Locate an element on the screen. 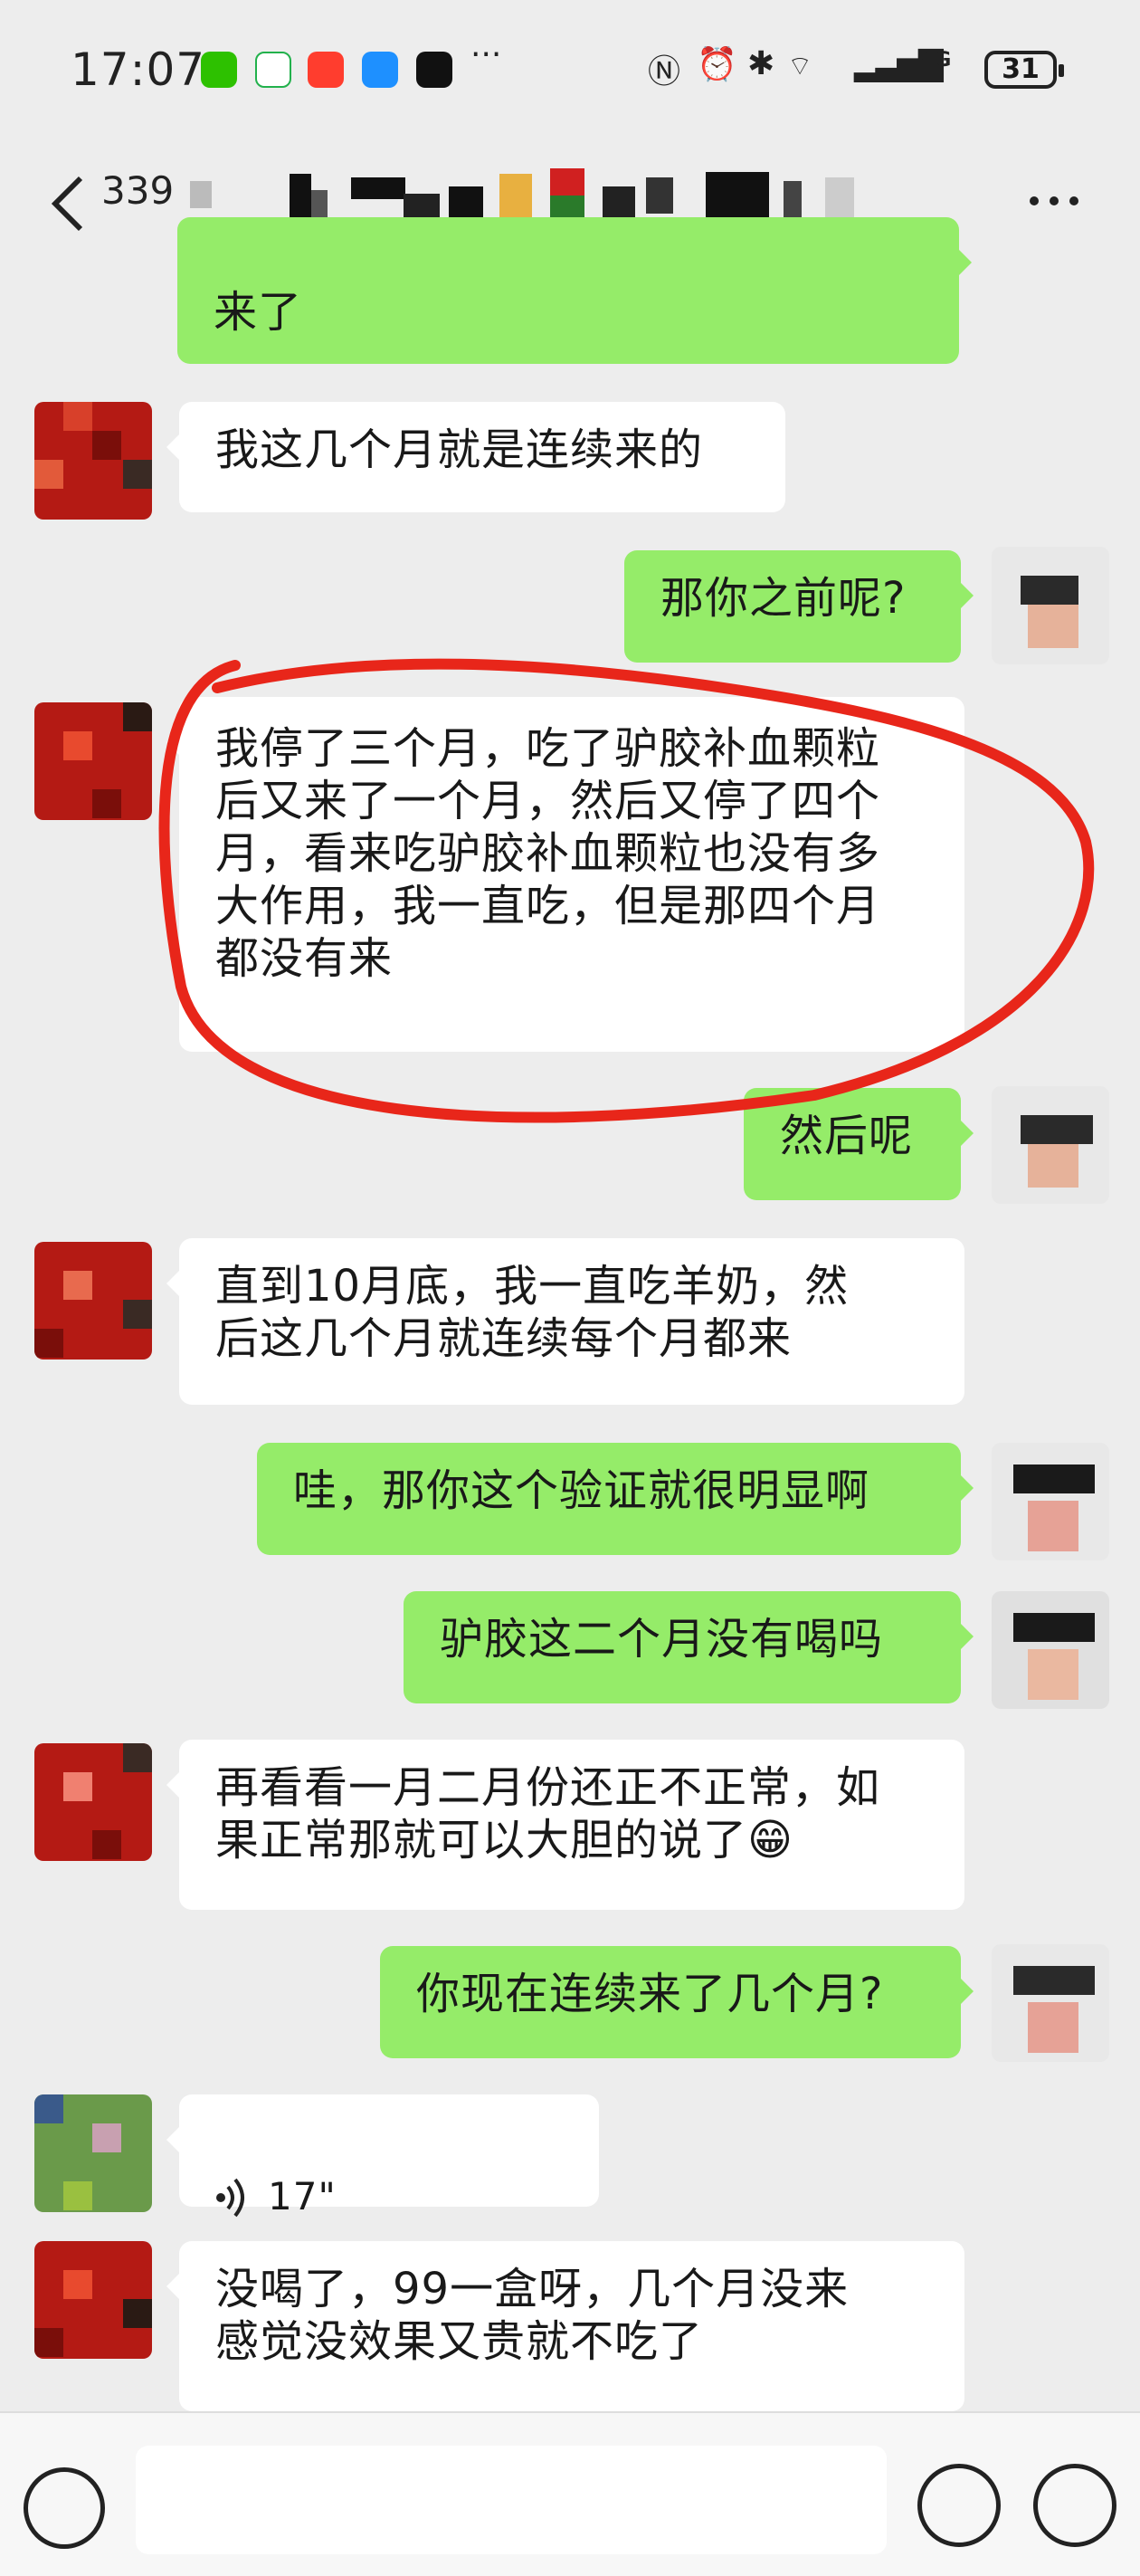  network-type: 4G is located at coordinates (936, 61).